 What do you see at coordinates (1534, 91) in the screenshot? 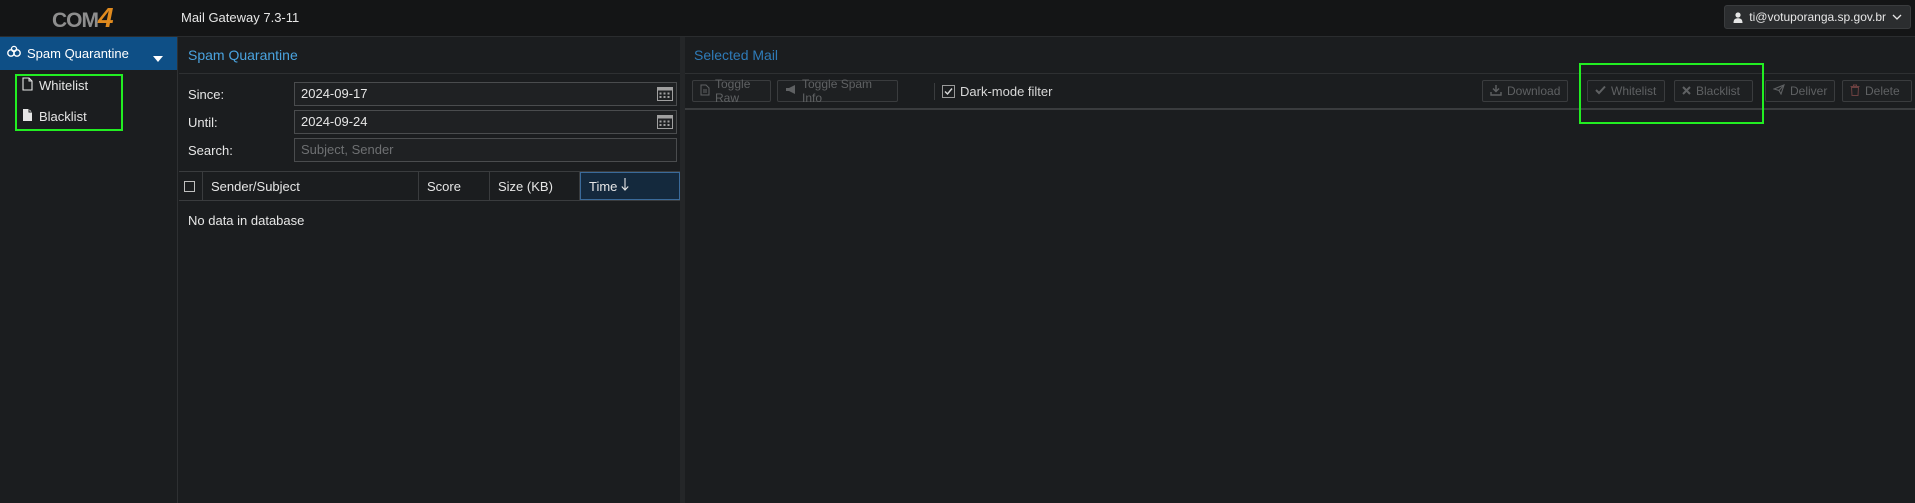
I see `download-label: Download` at bounding box center [1534, 91].